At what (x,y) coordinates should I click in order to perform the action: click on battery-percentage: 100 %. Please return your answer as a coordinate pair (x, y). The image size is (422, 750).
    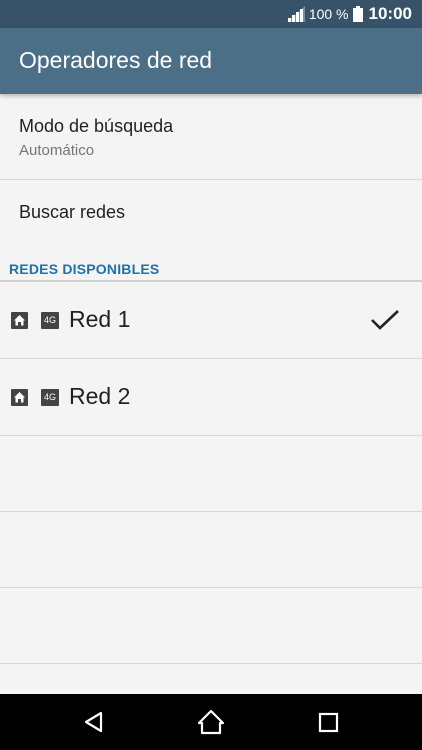
    Looking at the image, I should click on (328, 14).